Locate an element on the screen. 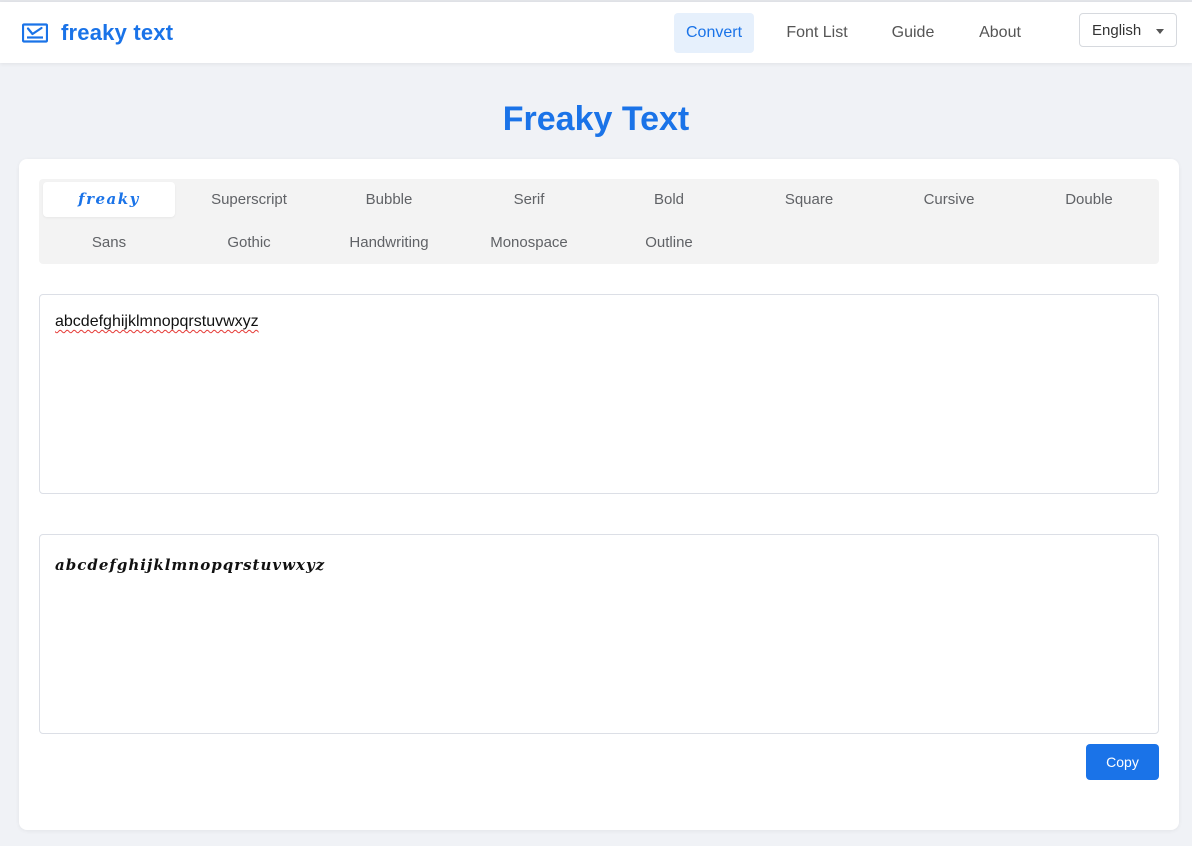 This screenshot has width=1192, height=846. copy-button: Copy is located at coordinates (1122, 762).